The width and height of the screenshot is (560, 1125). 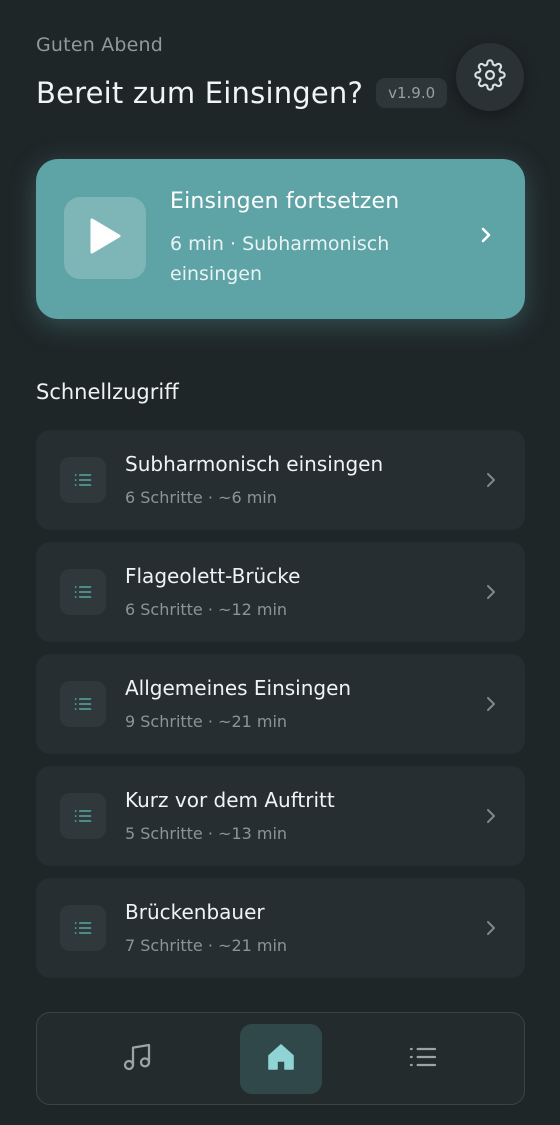 What do you see at coordinates (238, 688) in the screenshot?
I see `quick-item-title: Allgemeines Einsingen` at bounding box center [238, 688].